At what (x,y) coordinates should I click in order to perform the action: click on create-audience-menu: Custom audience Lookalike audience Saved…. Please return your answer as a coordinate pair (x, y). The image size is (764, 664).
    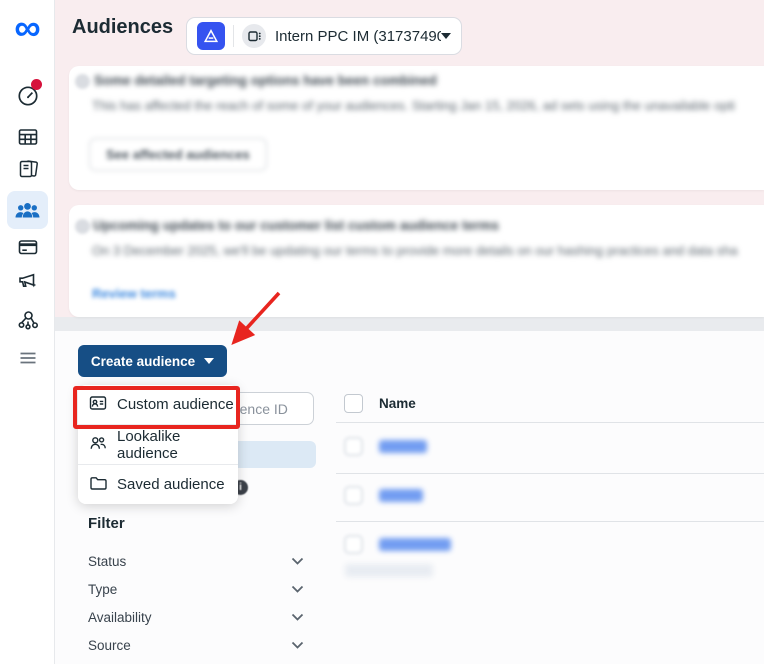
    Looking at the image, I should click on (158, 444).